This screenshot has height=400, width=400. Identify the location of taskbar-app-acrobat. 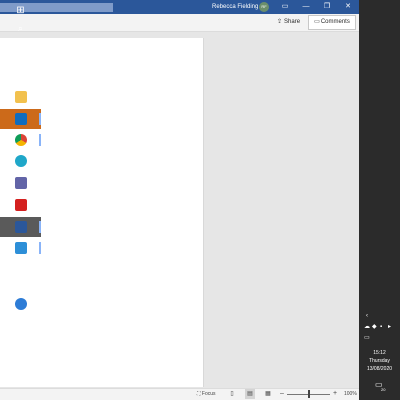
(20, 205).